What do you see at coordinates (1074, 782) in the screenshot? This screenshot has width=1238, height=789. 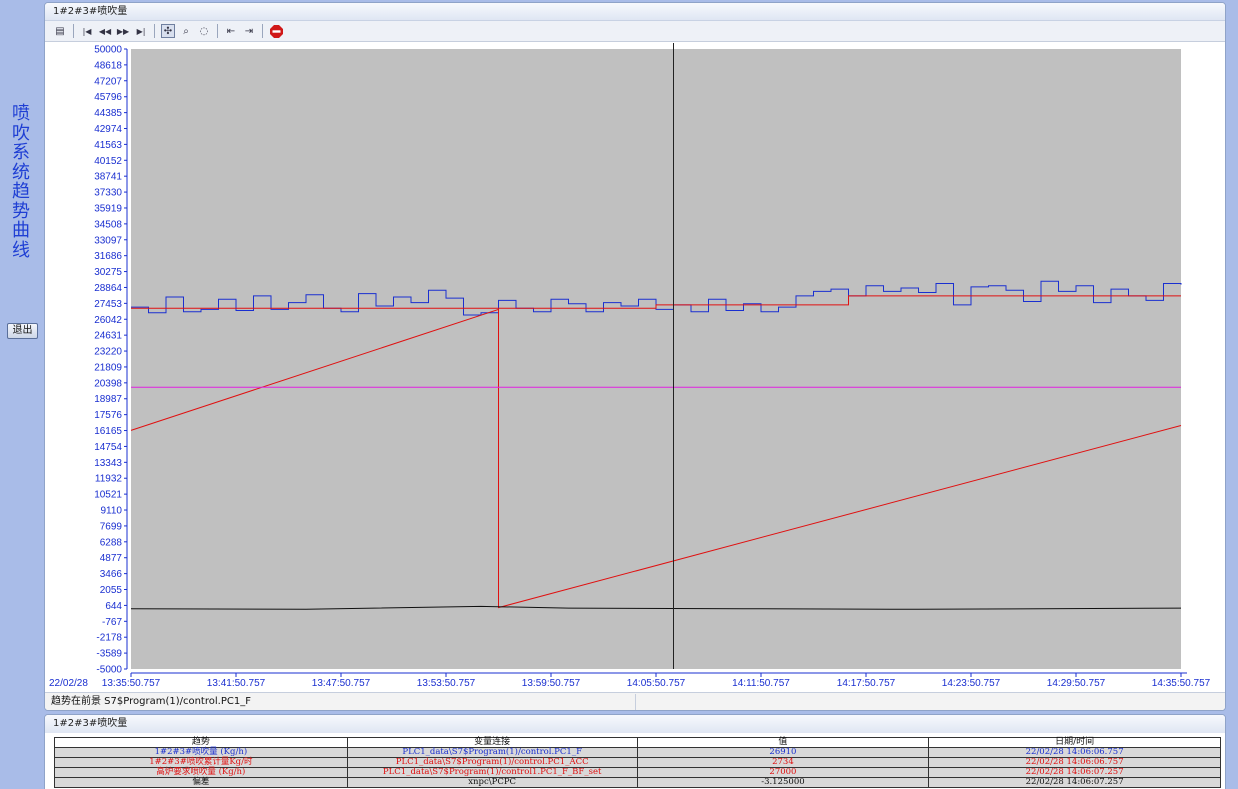 I see `cell-datetime: 22/02/28 14:06:07.257` at bounding box center [1074, 782].